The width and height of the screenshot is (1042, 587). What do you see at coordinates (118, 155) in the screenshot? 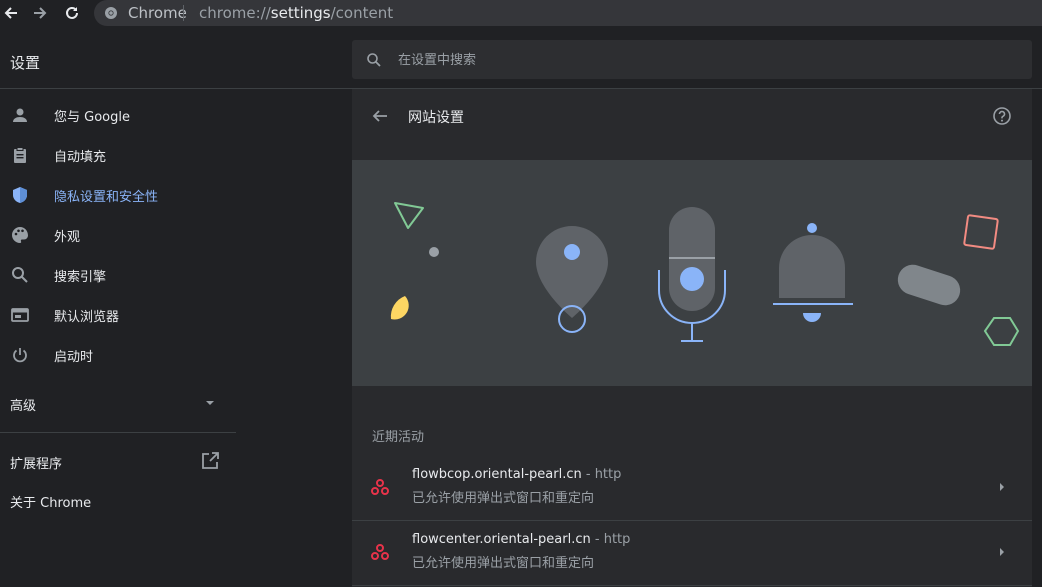
I see `sidebar-item-autofill: 自动填充` at bounding box center [118, 155].